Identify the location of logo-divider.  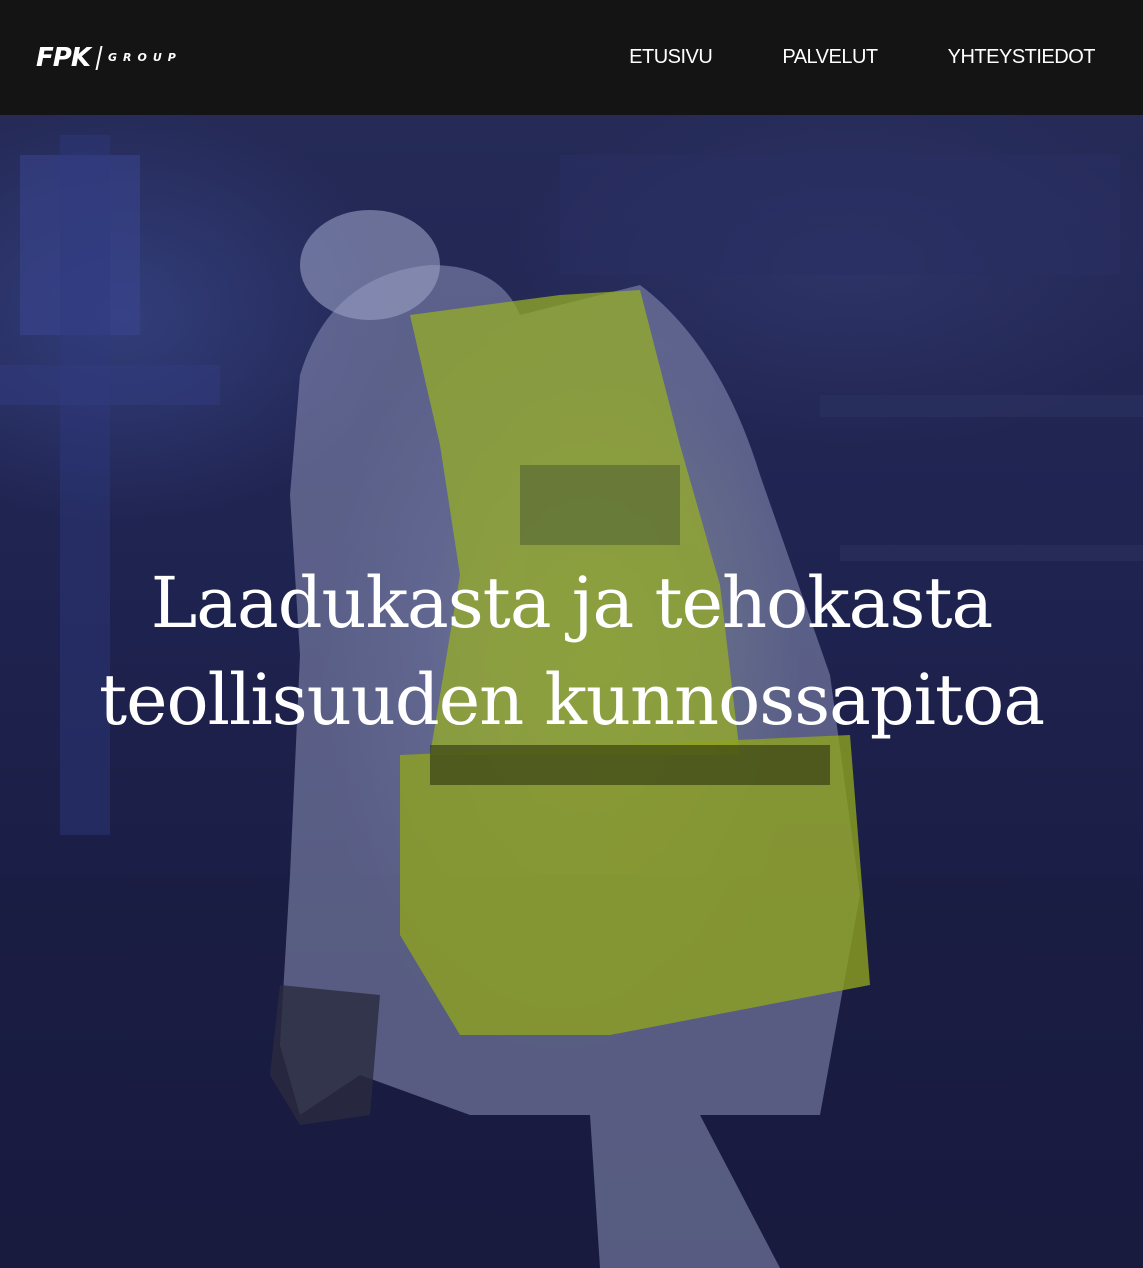
(99, 57).